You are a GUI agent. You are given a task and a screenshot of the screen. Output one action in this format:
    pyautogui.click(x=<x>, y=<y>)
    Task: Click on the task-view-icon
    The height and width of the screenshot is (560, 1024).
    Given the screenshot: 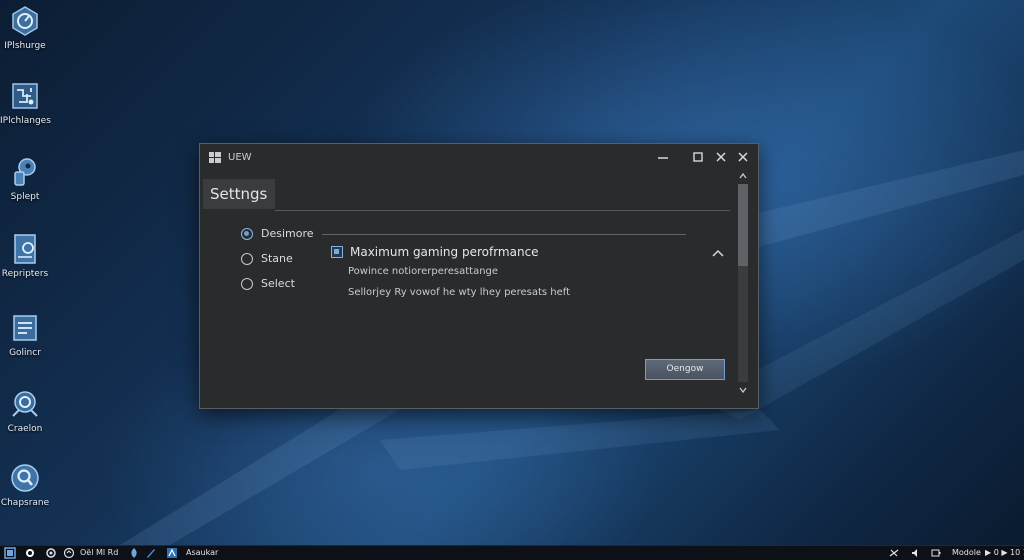 What is the action you would take?
    pyautogui.click(x=69, y=553)
    